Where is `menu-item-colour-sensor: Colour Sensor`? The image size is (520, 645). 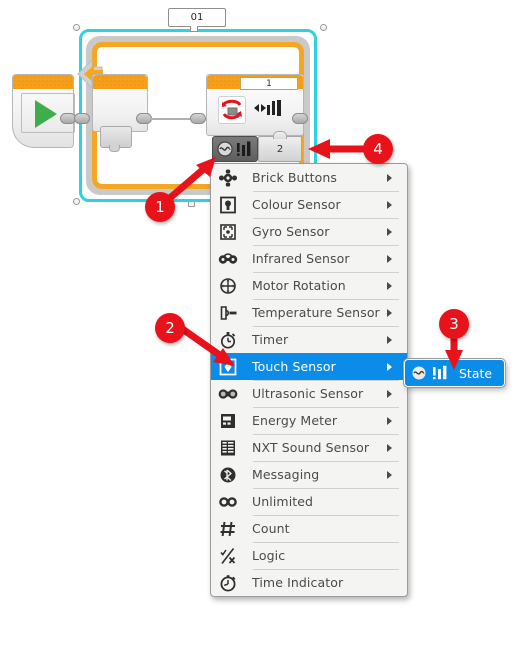
menu-item-colour-sensor: Colour Sensor is located at coordinates (309, 204).